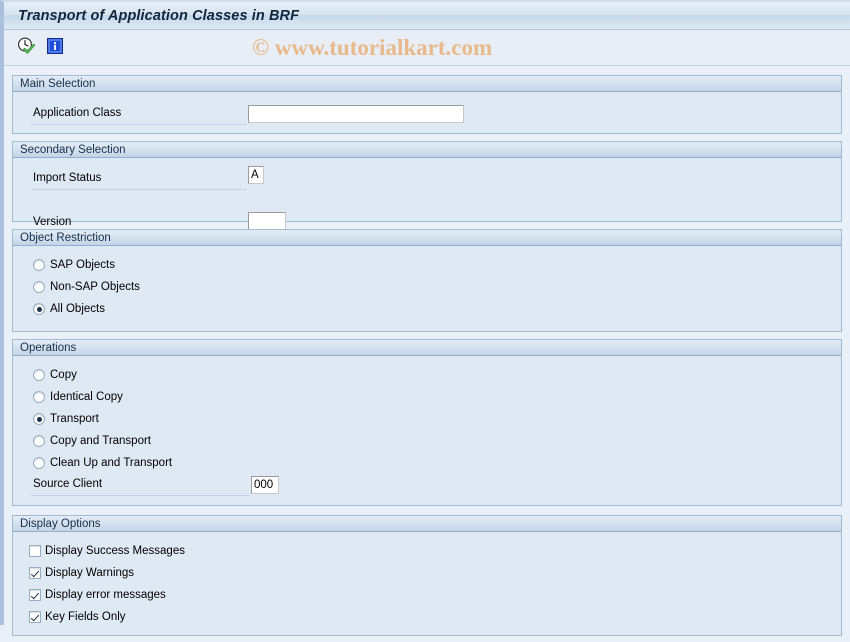 The image size is (850, 642). Describe the element at coordinates (427, 265) in the screenshot. I see `radio-sap-objects: SAP Objects` at that location.